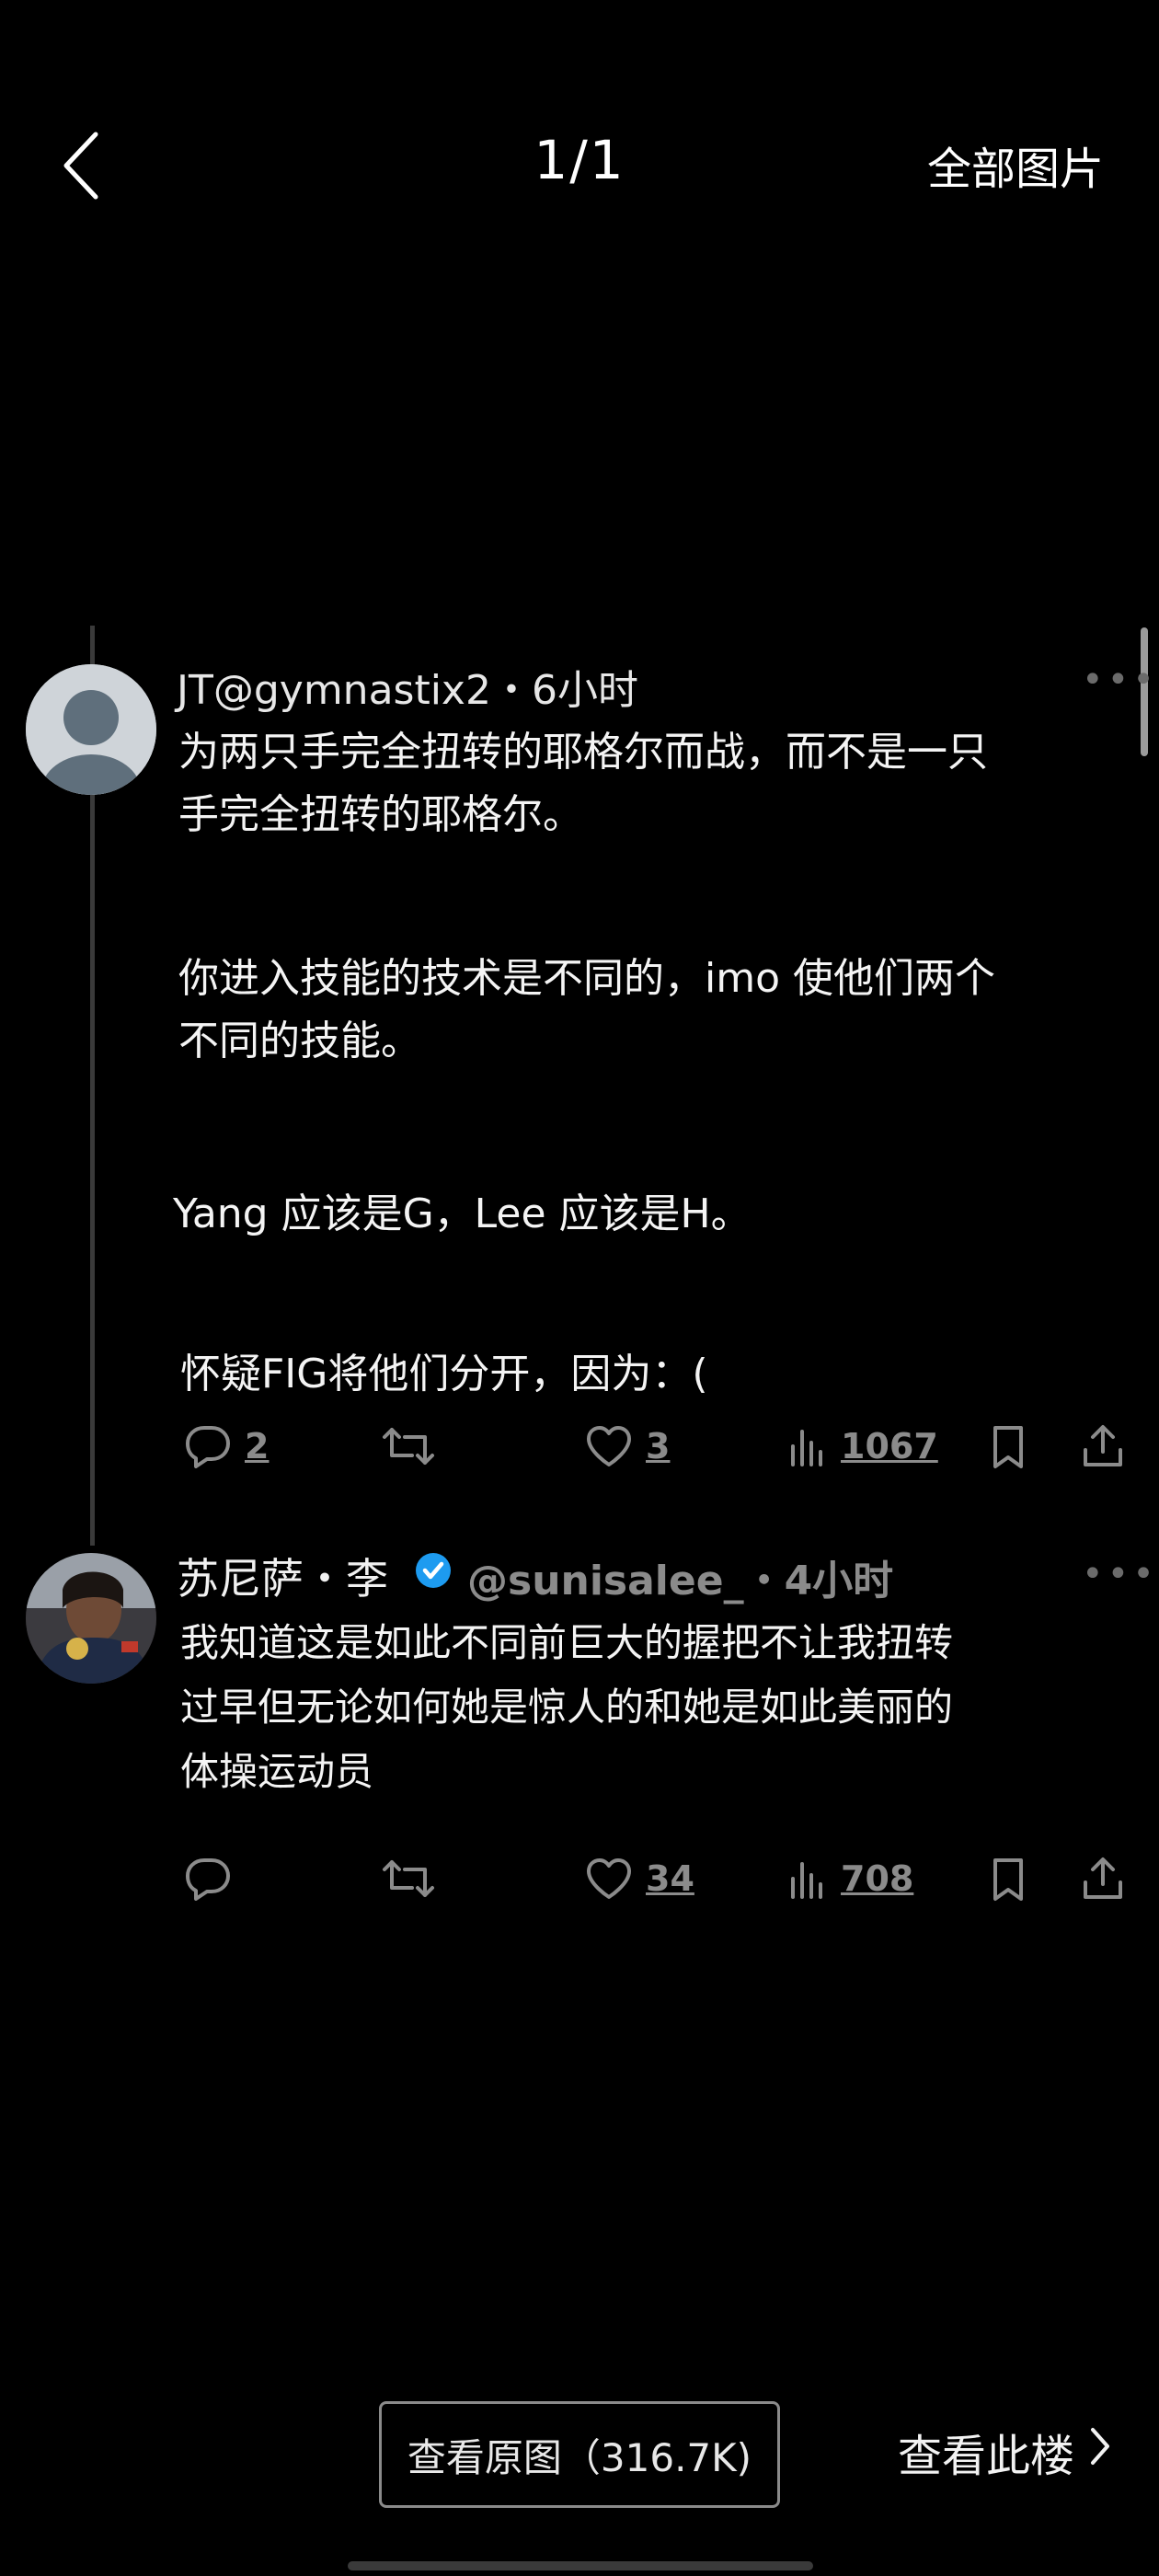 The image size is (1159, 2576). I want to click on reply-button, so click(208, 1879).